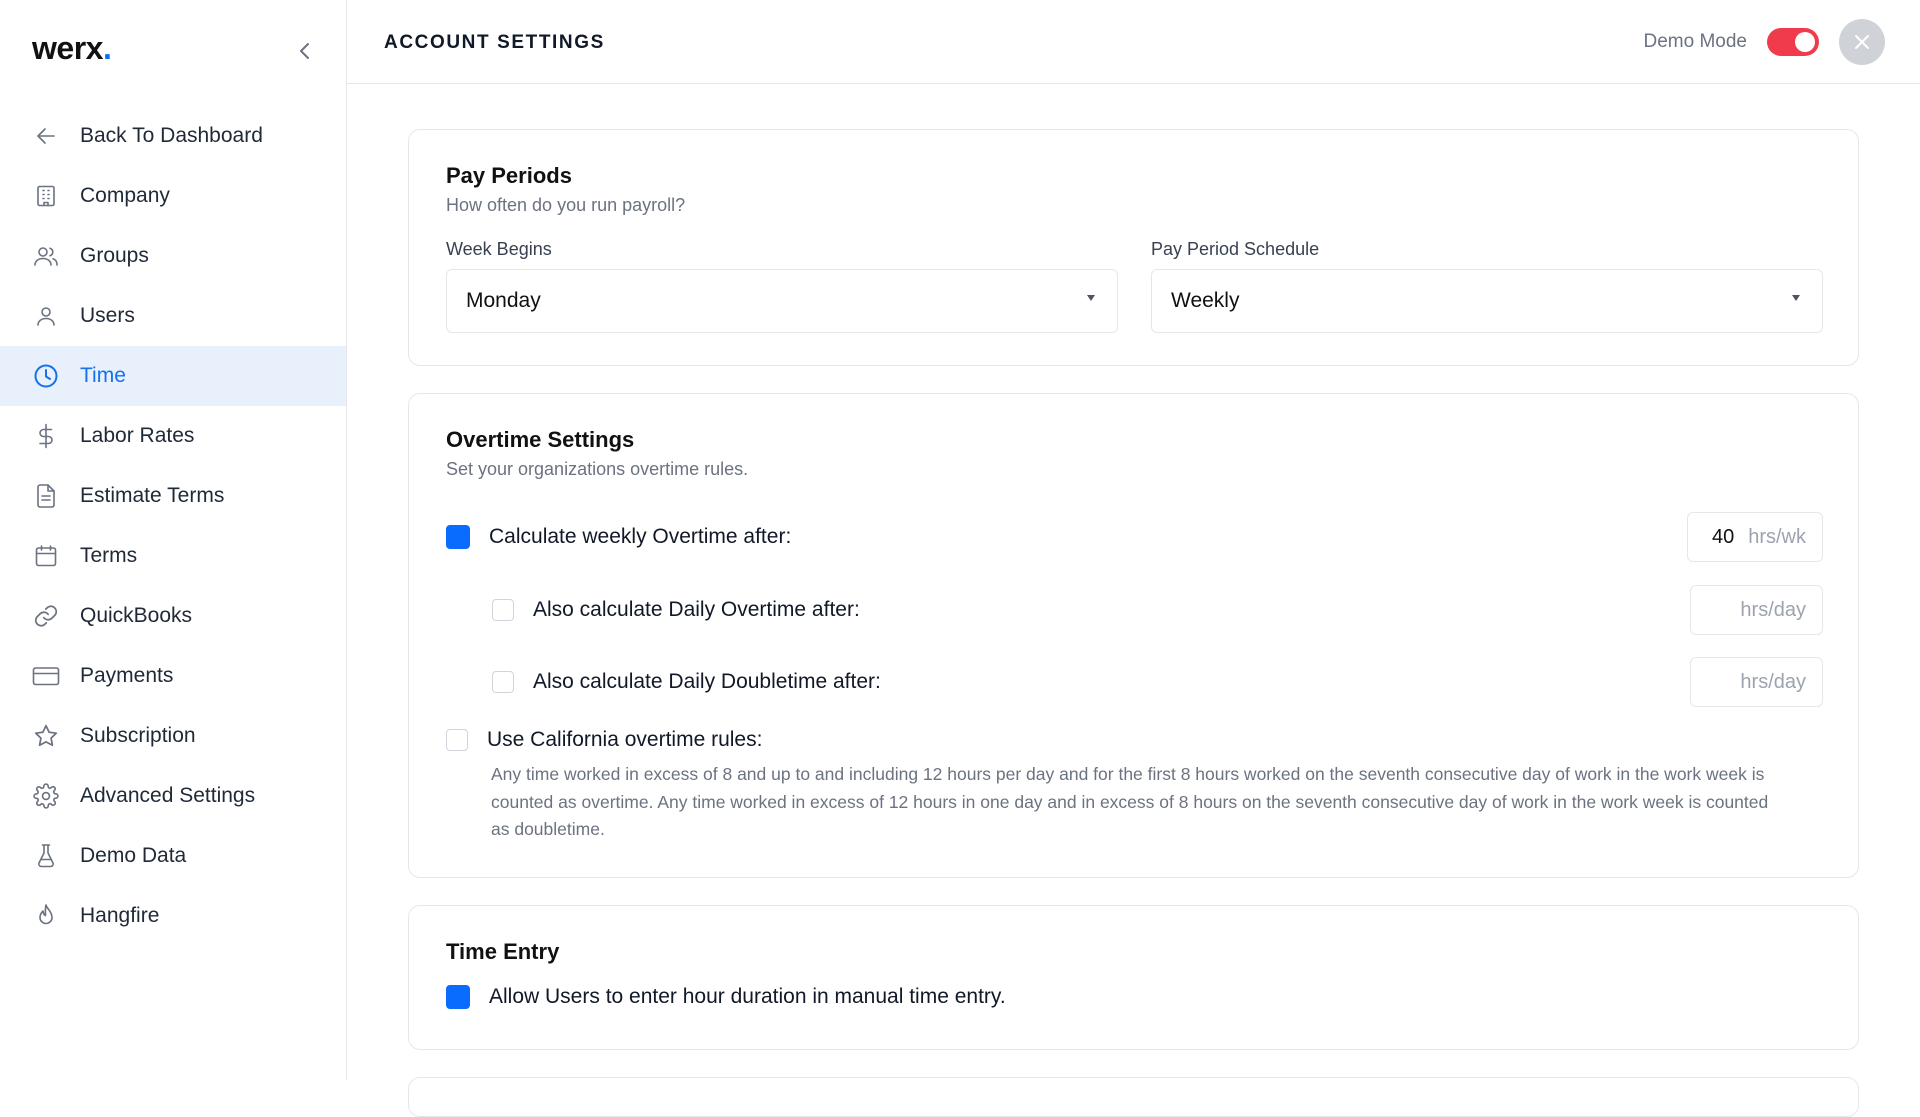 Image resolution: width=1920 pixels, height=1117 pixels. Describe the element at coordinates (46, 796) in the screenshot. I see `gear-icon` at that location.